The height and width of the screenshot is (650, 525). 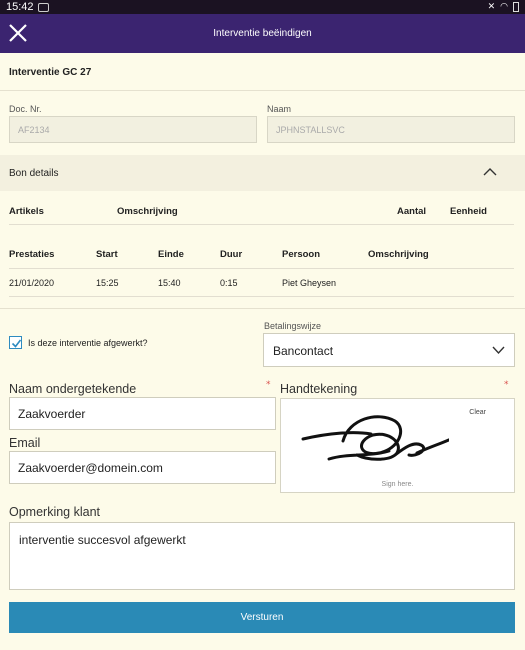 What do you see at coordinates (171, 254) in the screenshot?
I see `th-einde: Einde` at bounding box center [171, 254].